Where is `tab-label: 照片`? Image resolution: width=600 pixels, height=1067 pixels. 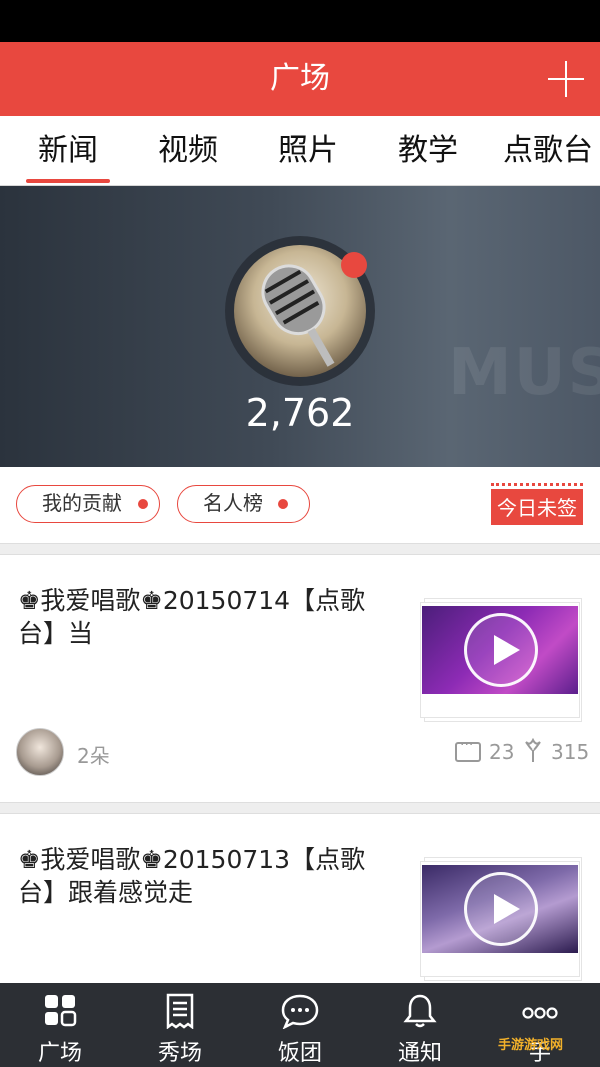 tab-label: 照片 is located at coordinates (308, 150).